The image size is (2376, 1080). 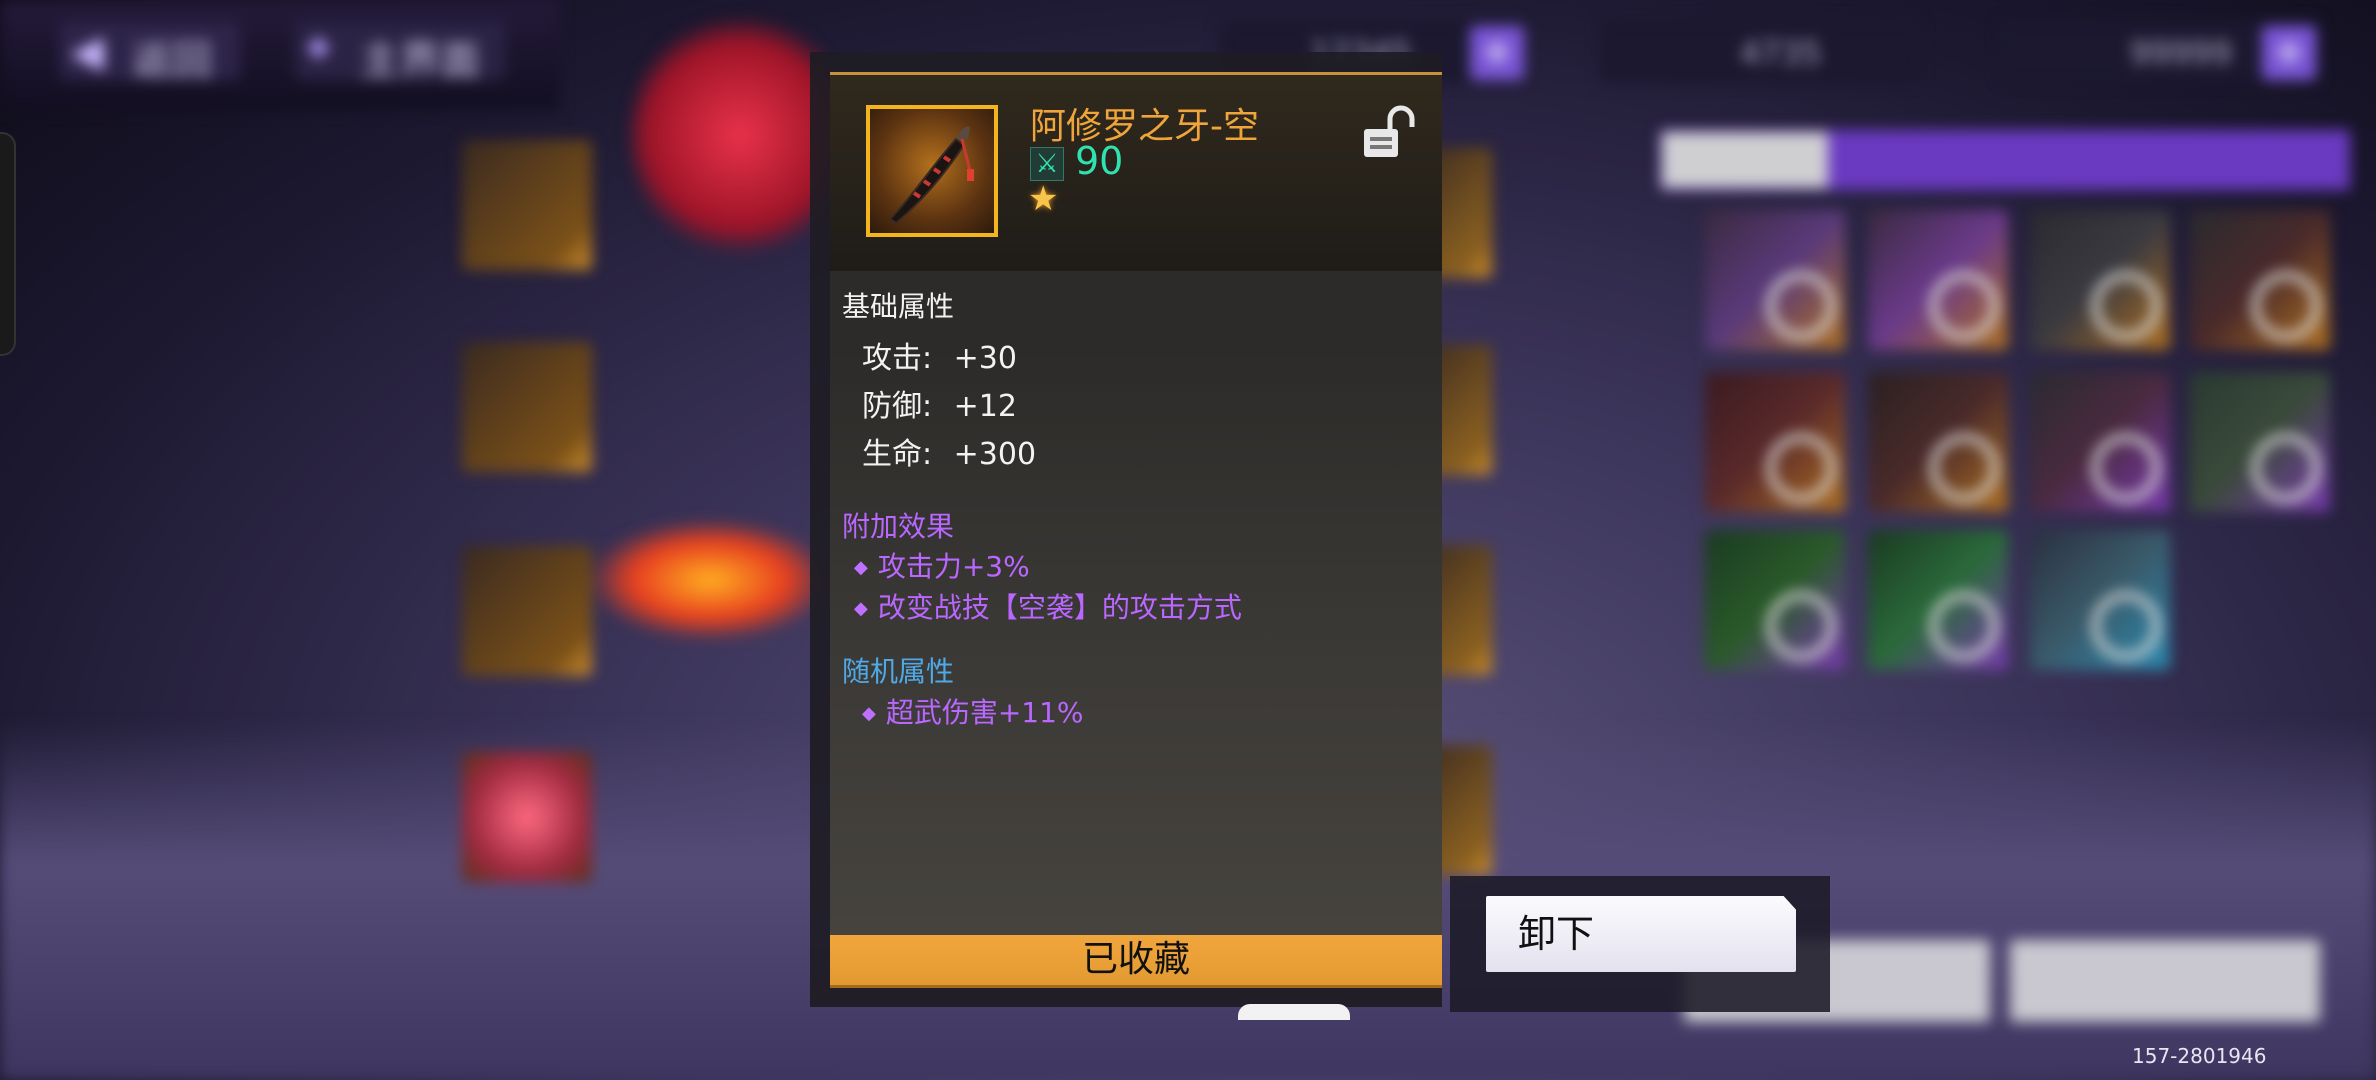 What do you see at coordinates (931, 175) in the screenshot?
I see `blade-icon` at bounding box center [931, 175].